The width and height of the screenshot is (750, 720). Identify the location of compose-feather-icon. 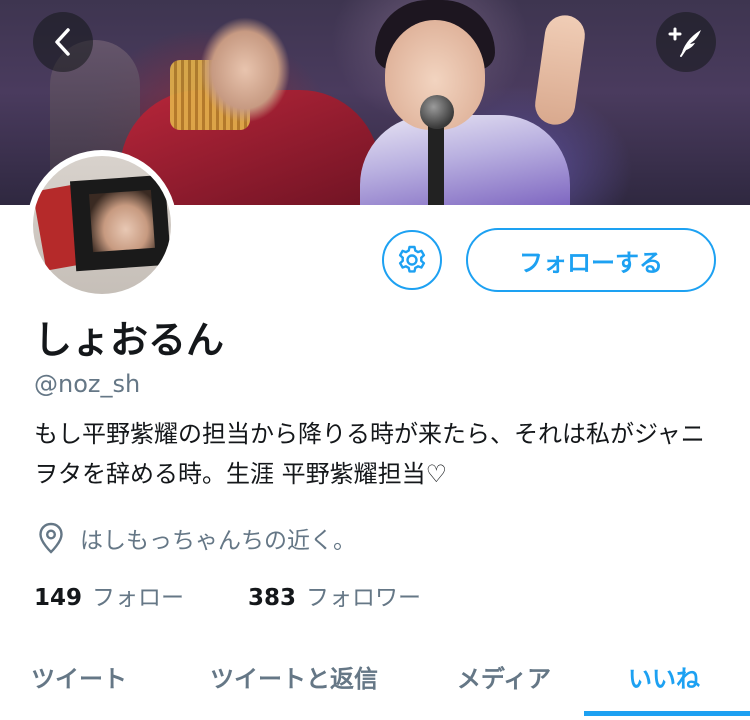
(684, 42).